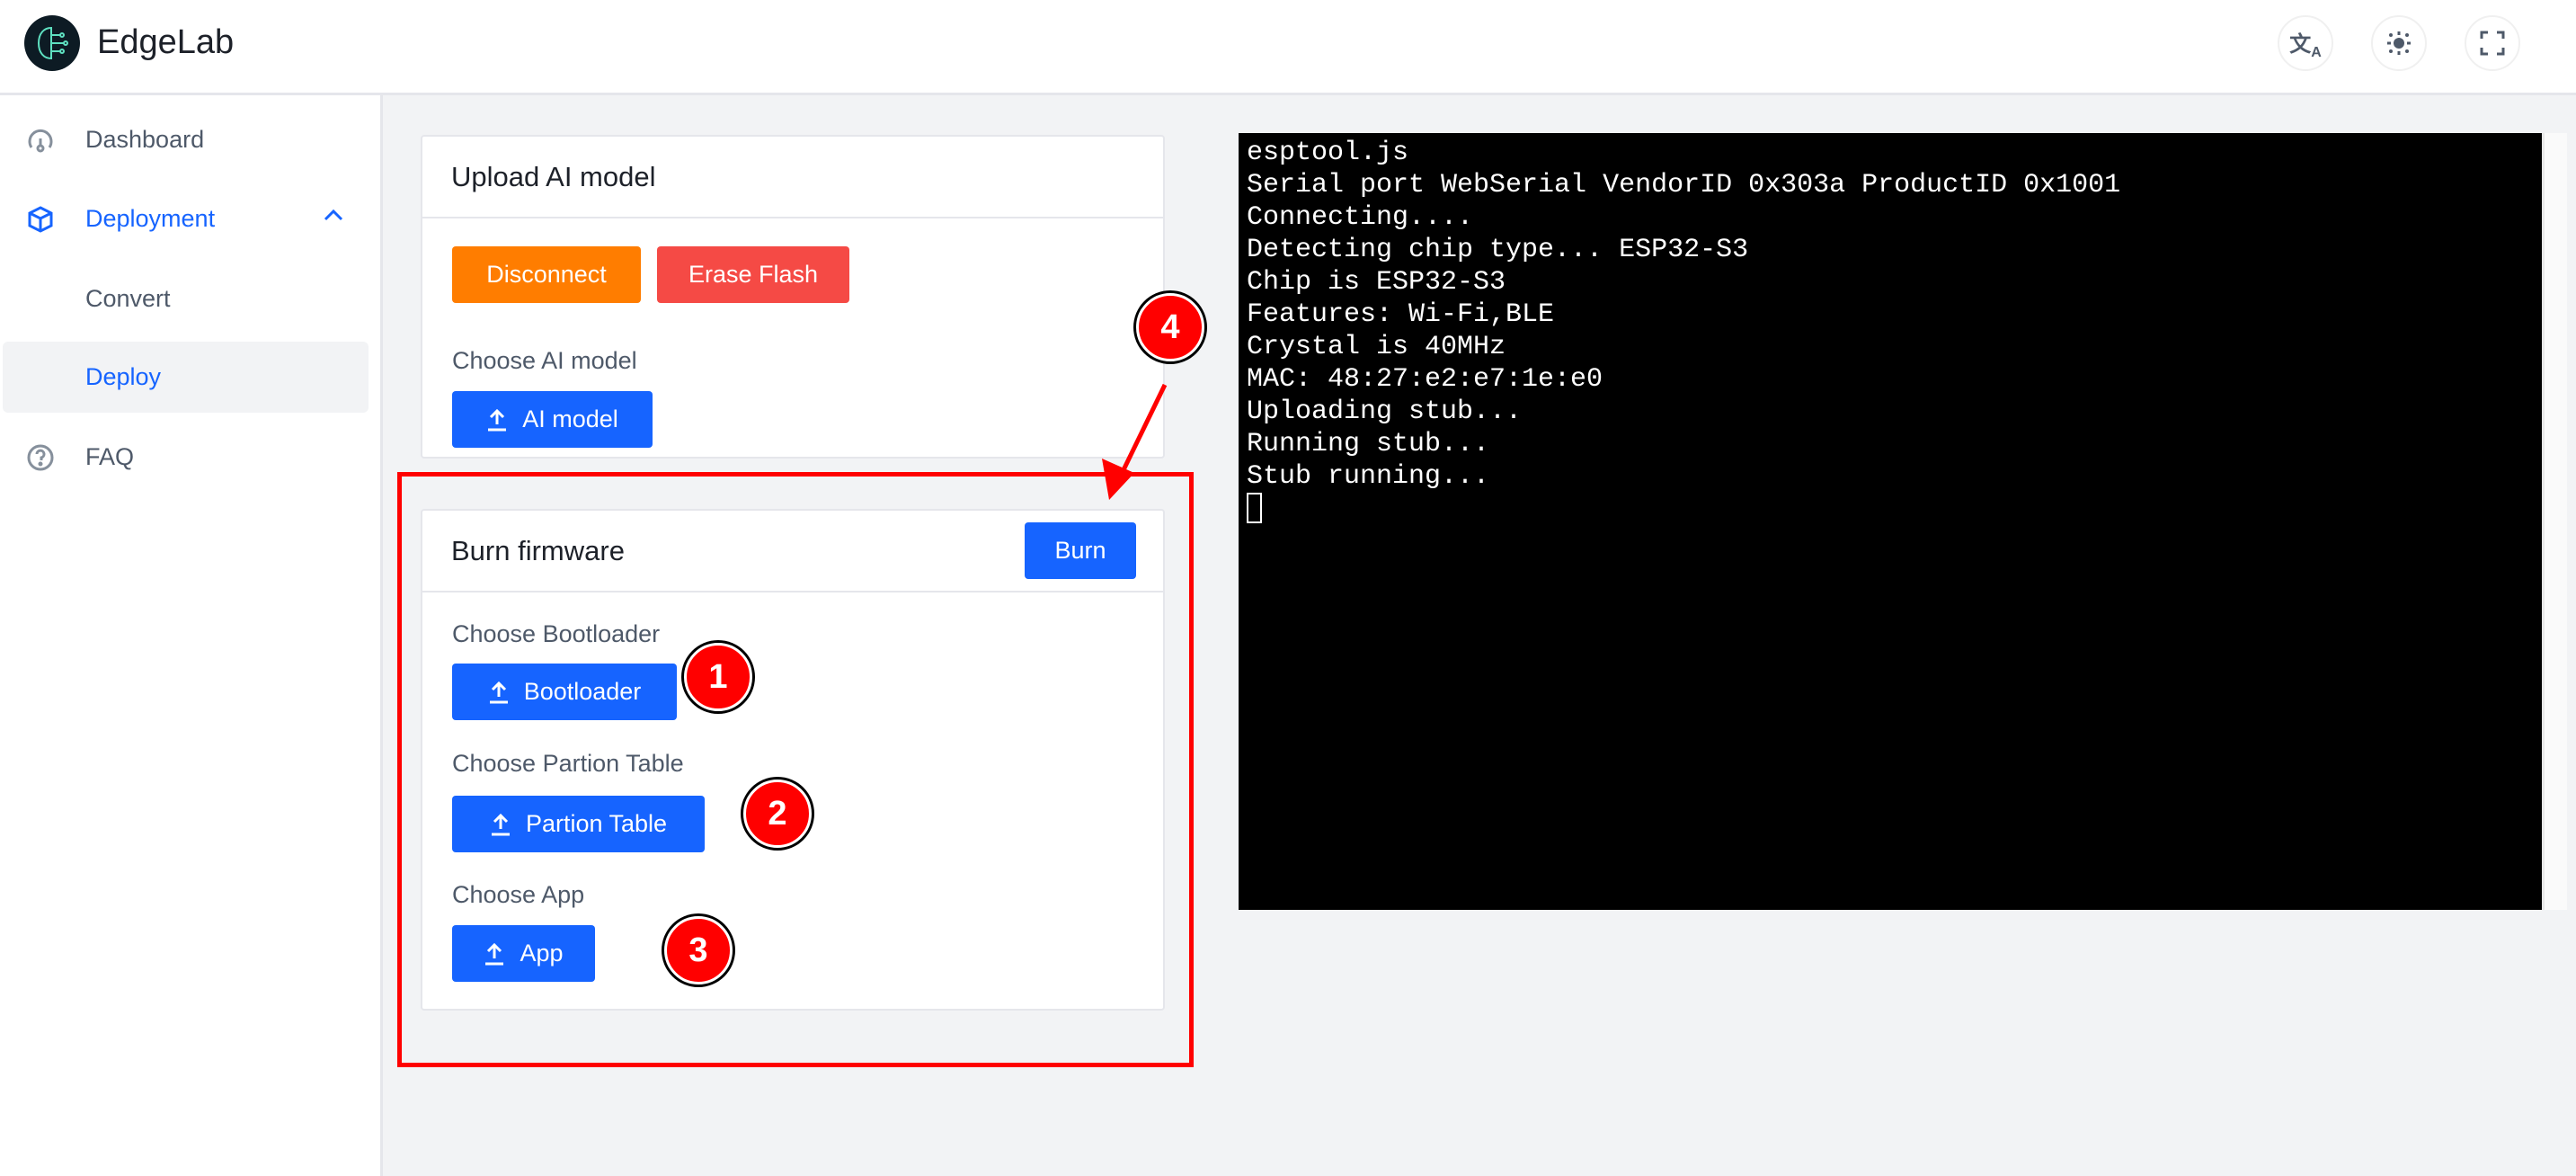  I want to click on annotation-badge-1: 1, so click(718, 677).